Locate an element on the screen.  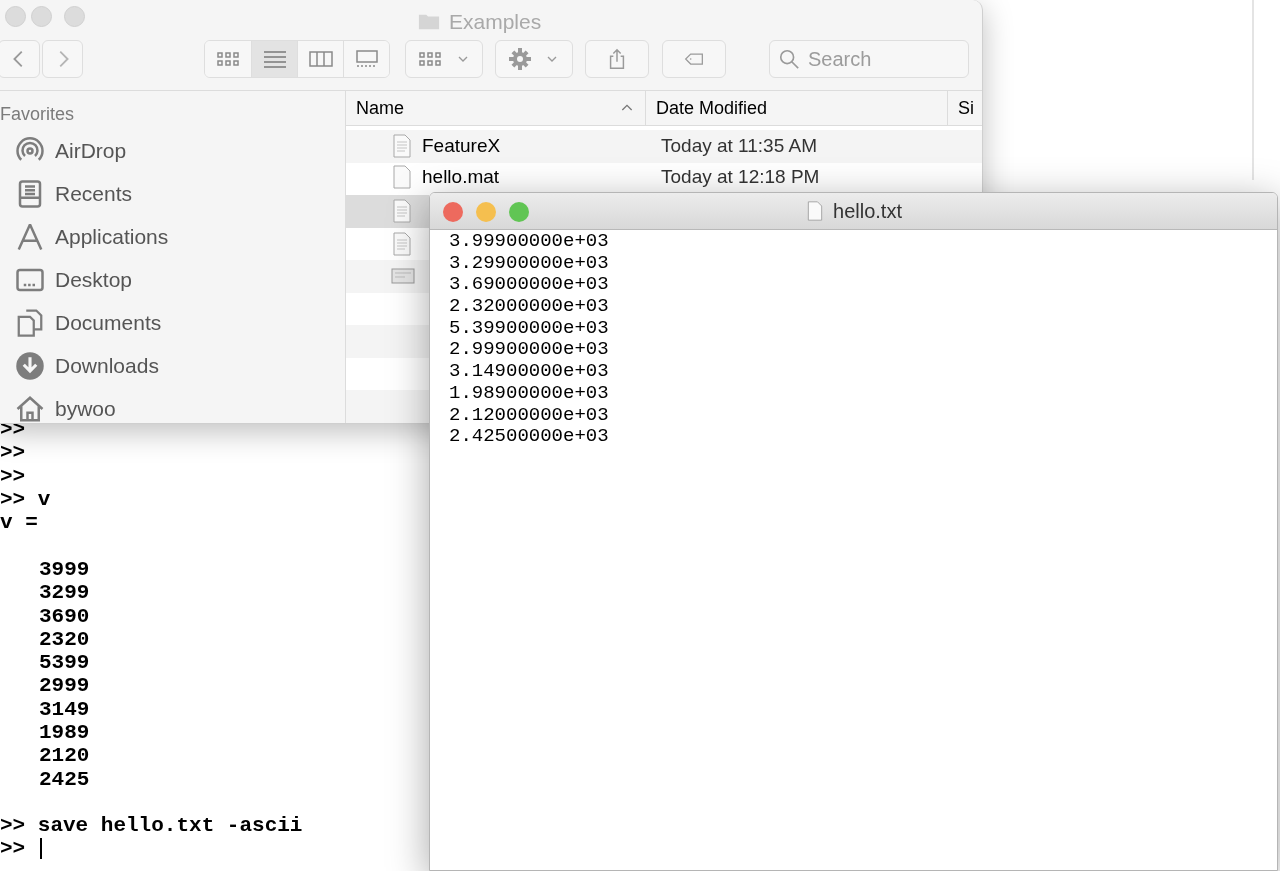
file-name: FeatureX is located at coordinates (461, 146).